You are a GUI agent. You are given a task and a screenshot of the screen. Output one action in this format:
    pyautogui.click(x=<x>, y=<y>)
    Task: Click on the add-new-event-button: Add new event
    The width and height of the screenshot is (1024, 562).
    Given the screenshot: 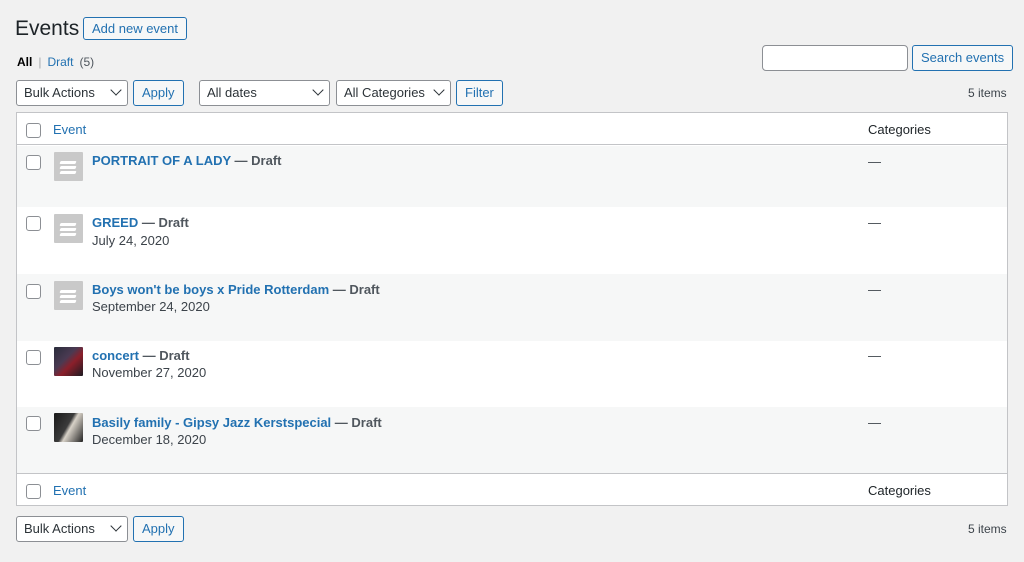 What is the action you would take?
    pyautogui.click(x=135, y=28)
    